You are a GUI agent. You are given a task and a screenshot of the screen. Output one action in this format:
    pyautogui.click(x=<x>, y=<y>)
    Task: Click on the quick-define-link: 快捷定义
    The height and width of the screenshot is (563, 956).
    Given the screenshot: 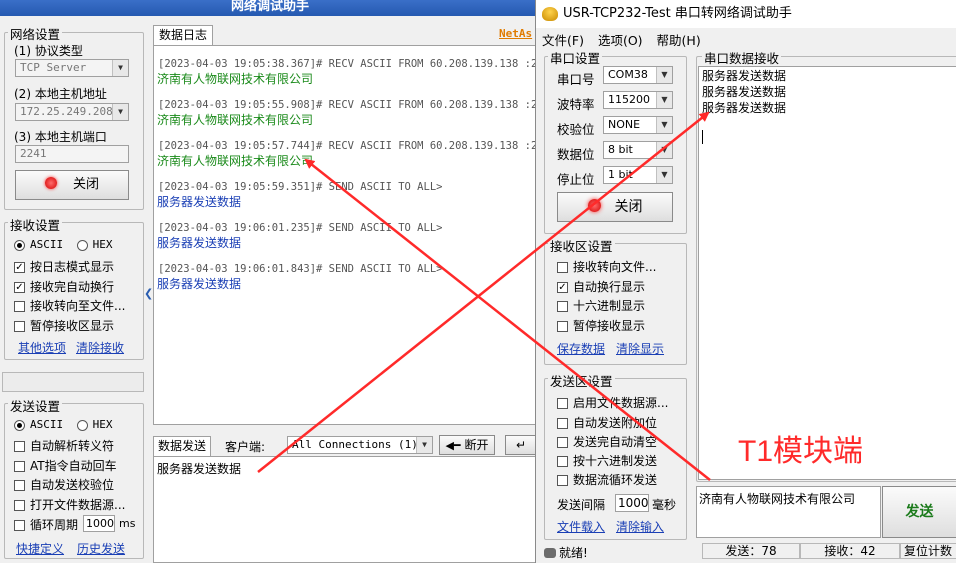 What is the action you would take?
    pyautogui.click(x=40, y=548)
    